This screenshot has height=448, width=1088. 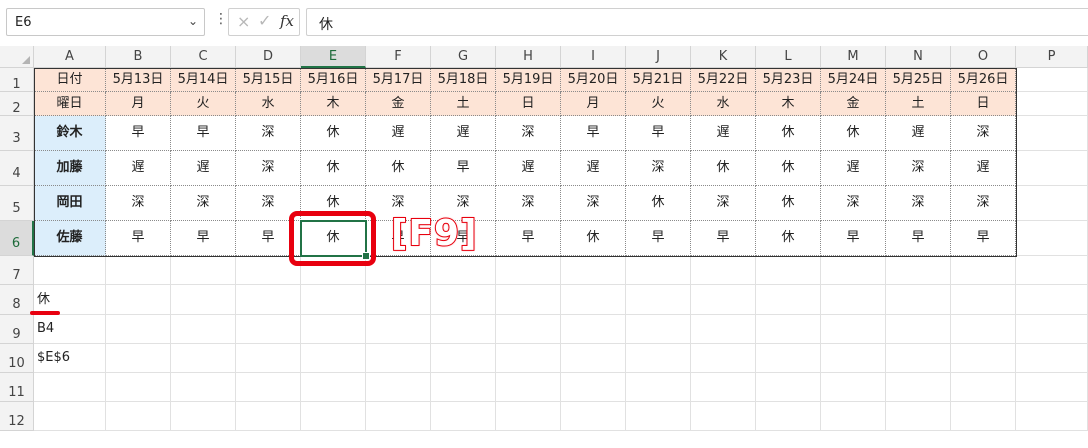 What do you see at coordinates (17, 133) in the screenshot?
I see `row-header-3: 3` at bounding box center [17, 133].